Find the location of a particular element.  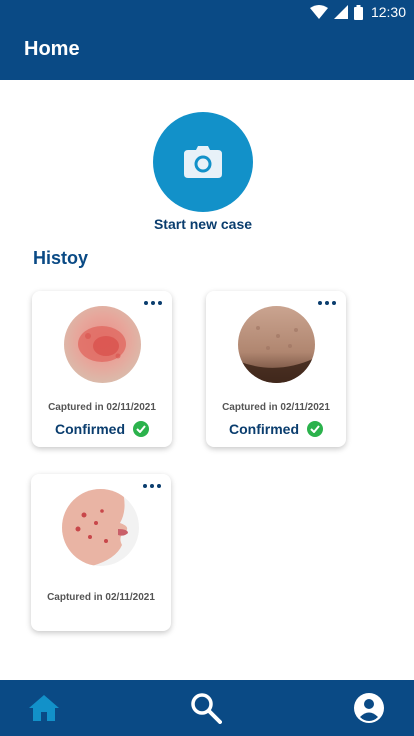

status-icons: 12:30 is located at coordinates (357, 12).